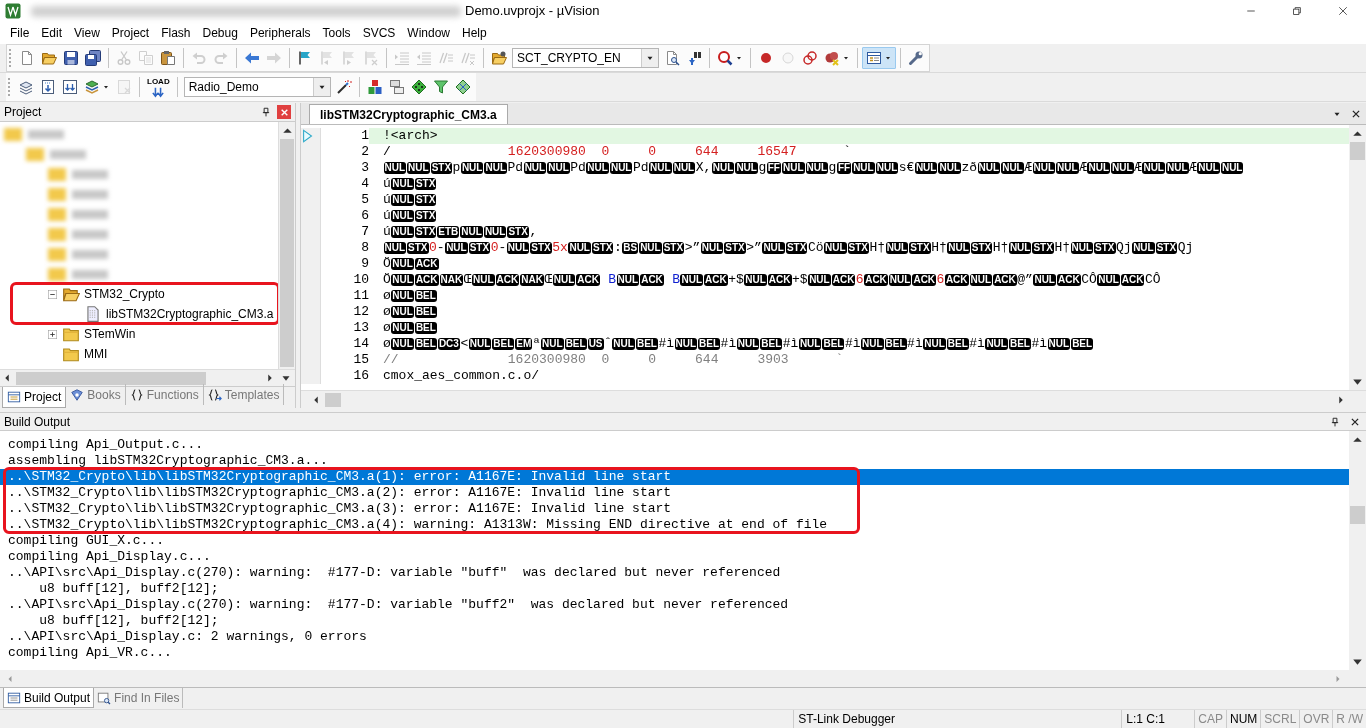 The width and height of the screenshot is (1366, 728). Describe the element at coordinates (364, 184) in the screenshot. I see `line-number: 4` at that location.